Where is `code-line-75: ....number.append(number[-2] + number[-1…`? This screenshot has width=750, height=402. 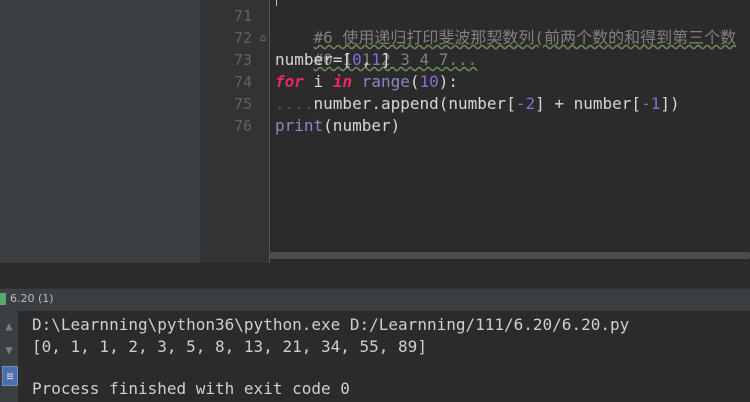 code-line-75: ....number.append(number[-2] + number[-1… is located at coordinates (477, 104).